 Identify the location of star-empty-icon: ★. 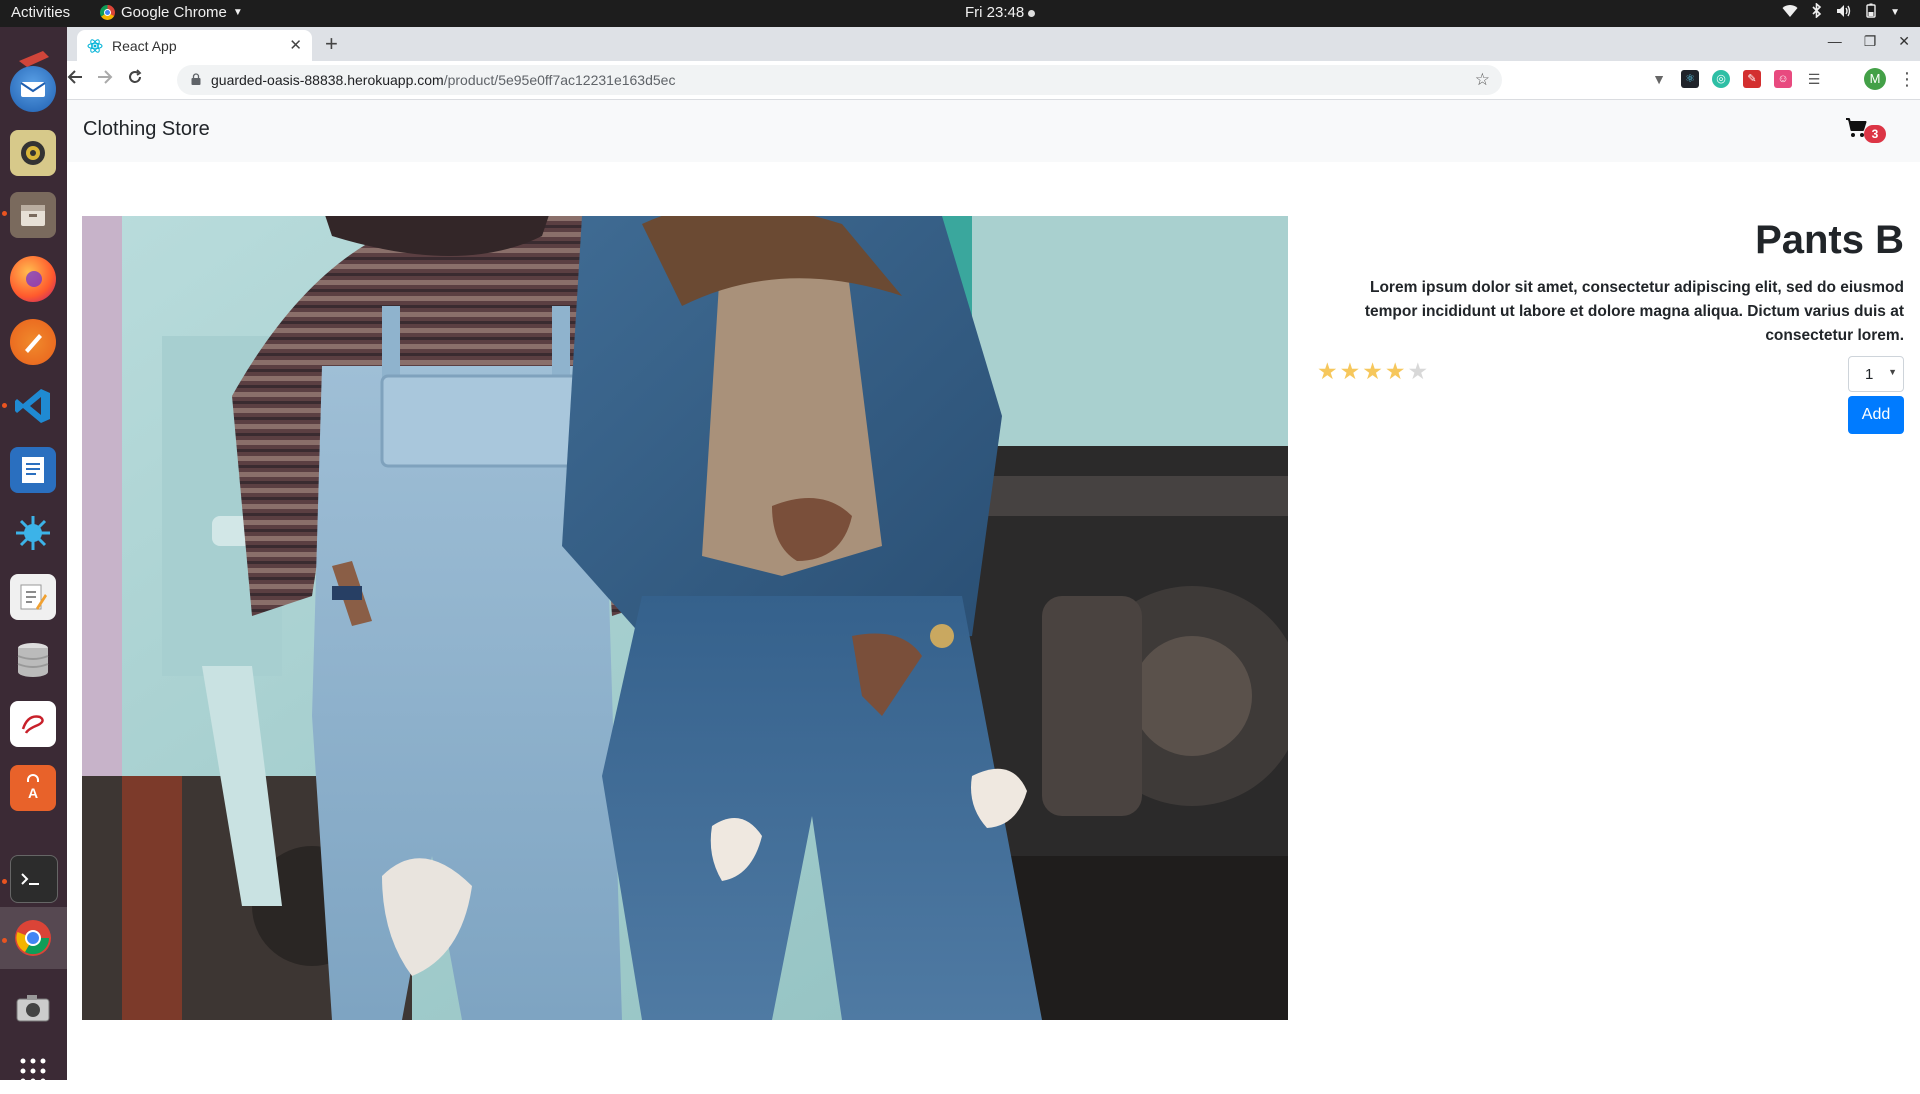
(1418, 371).